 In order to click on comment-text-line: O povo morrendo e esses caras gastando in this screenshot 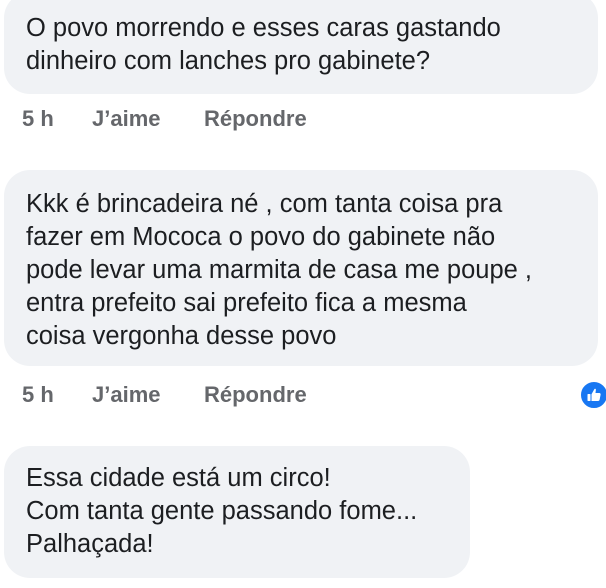, I will do `click(263, 28)`.